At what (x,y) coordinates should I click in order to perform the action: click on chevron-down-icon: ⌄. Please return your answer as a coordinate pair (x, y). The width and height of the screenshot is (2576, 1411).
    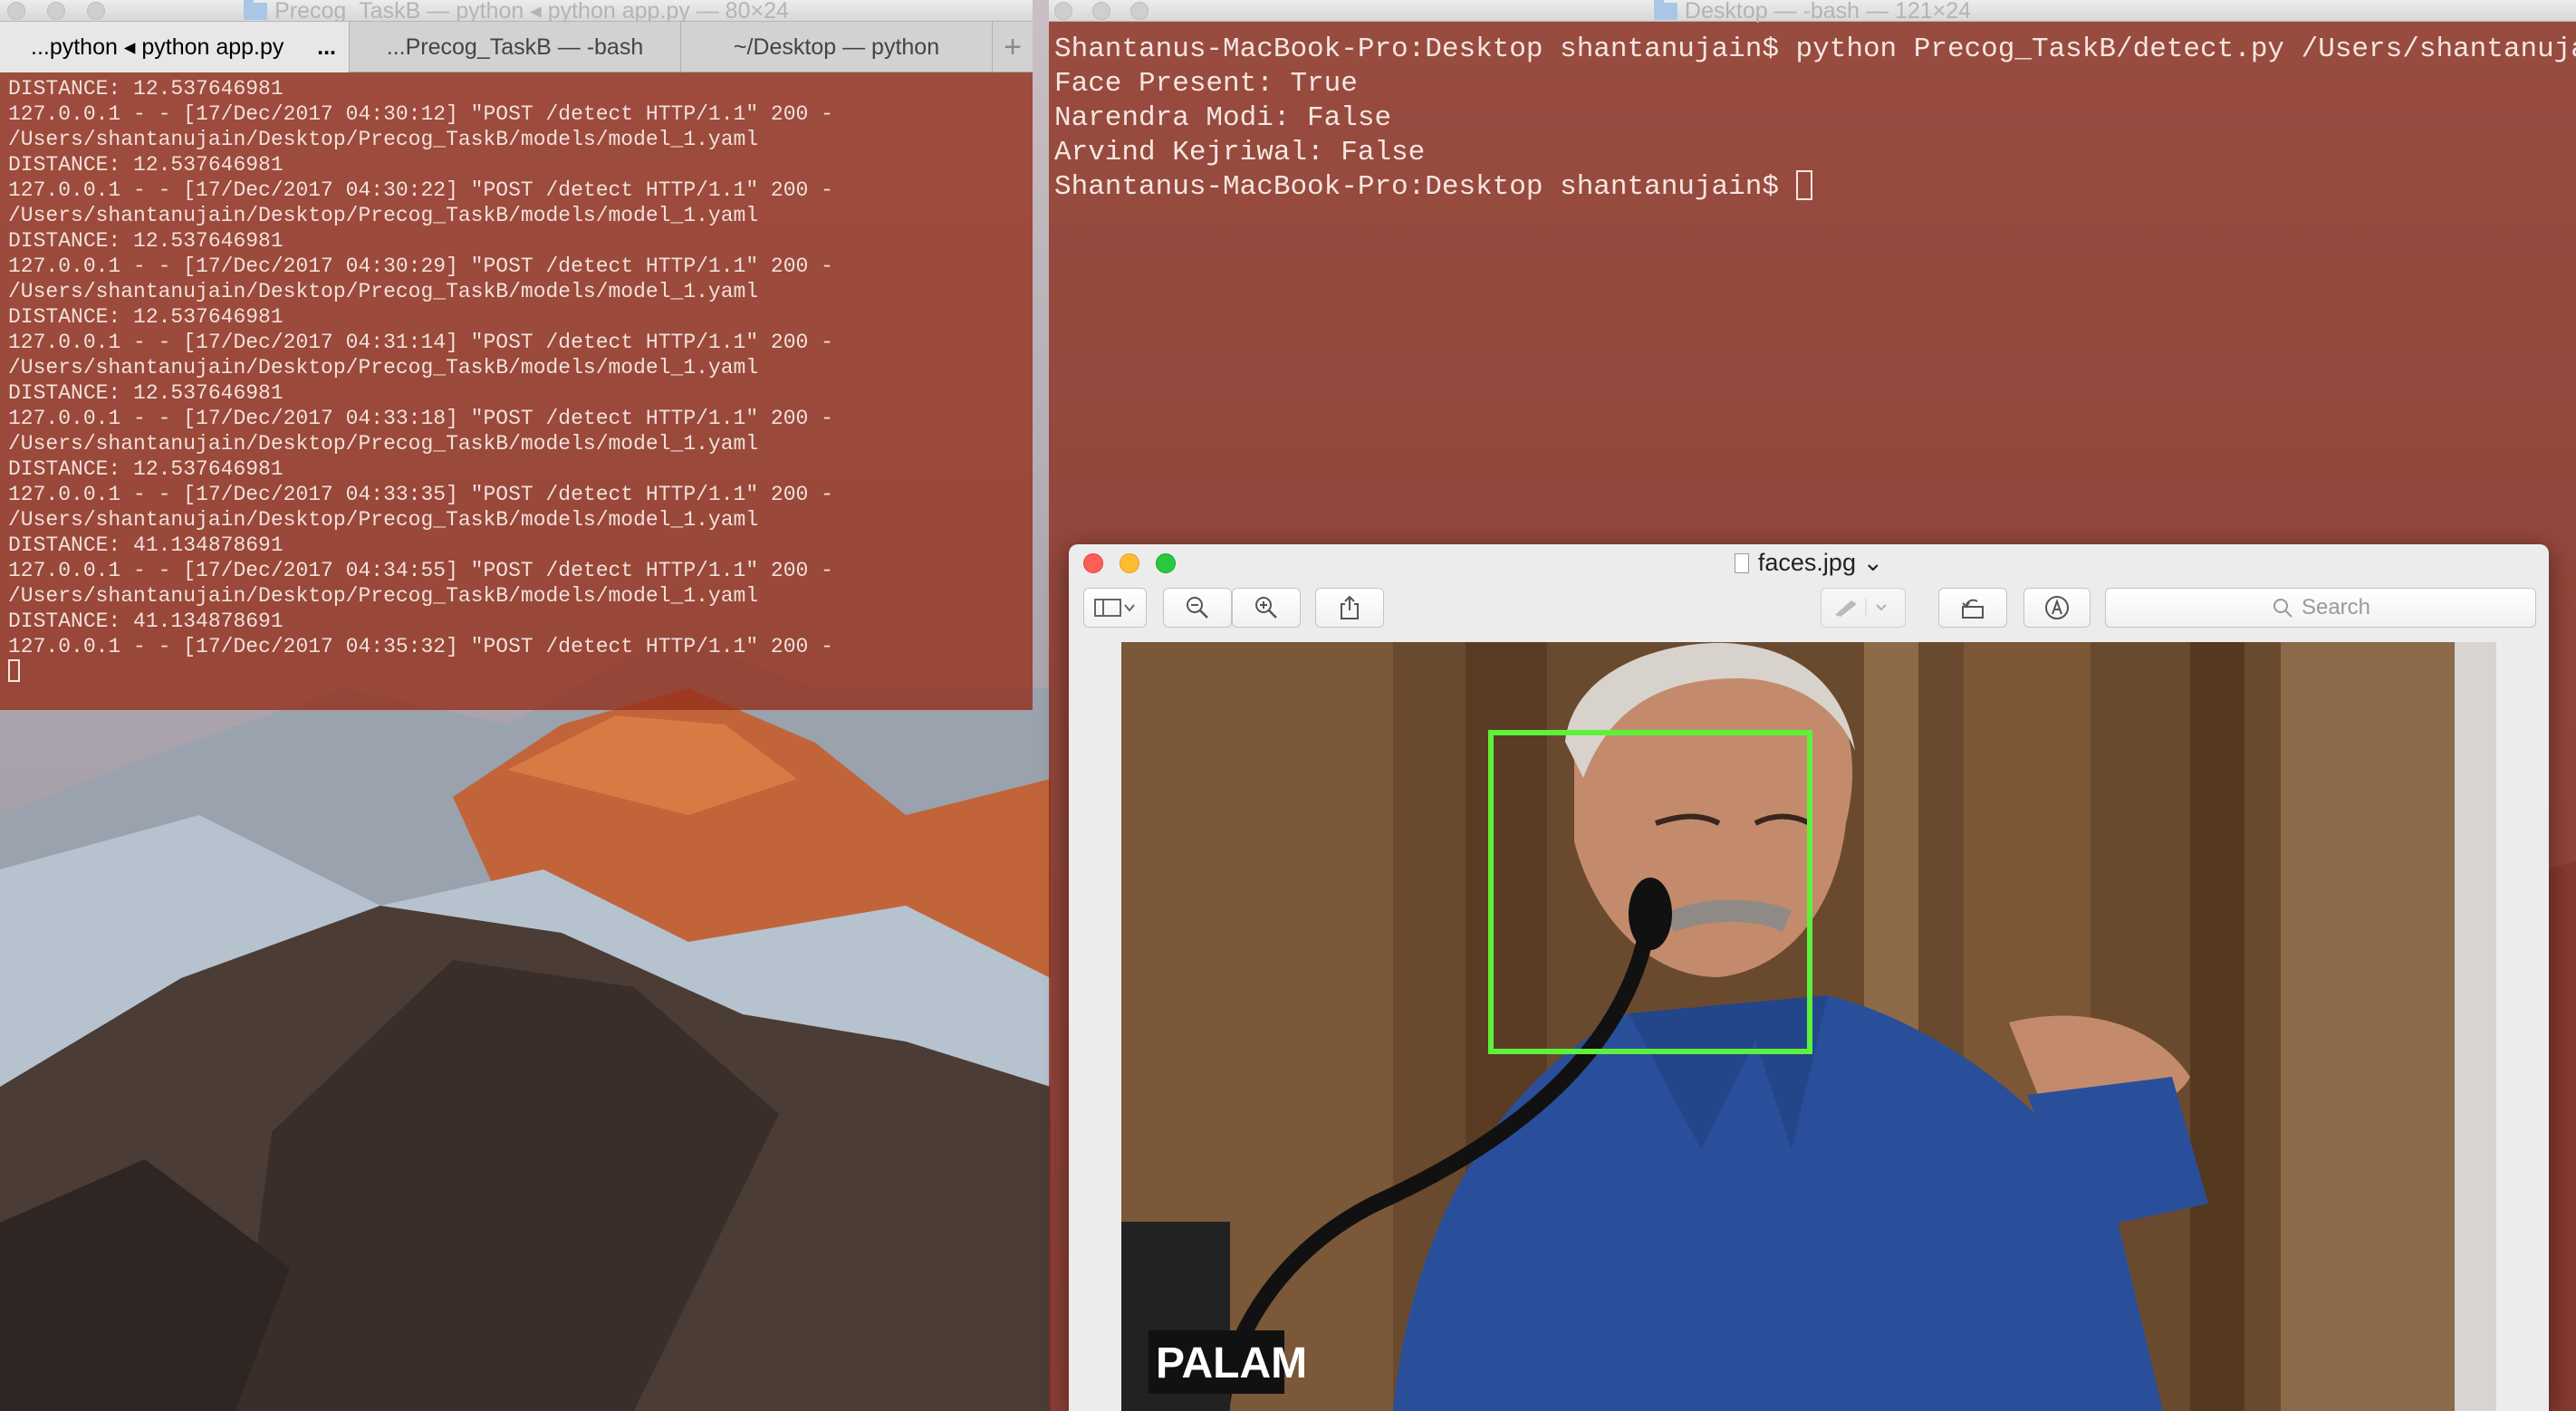
    Looking at the image, I should click on (1869, 562).